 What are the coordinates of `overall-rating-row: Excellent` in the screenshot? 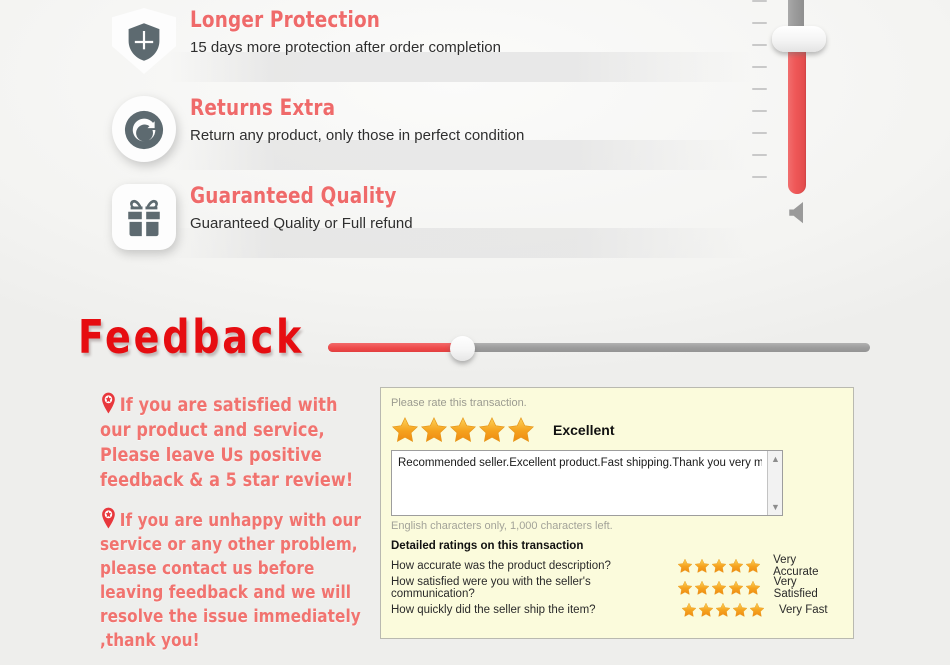 It's located at (617, 430).